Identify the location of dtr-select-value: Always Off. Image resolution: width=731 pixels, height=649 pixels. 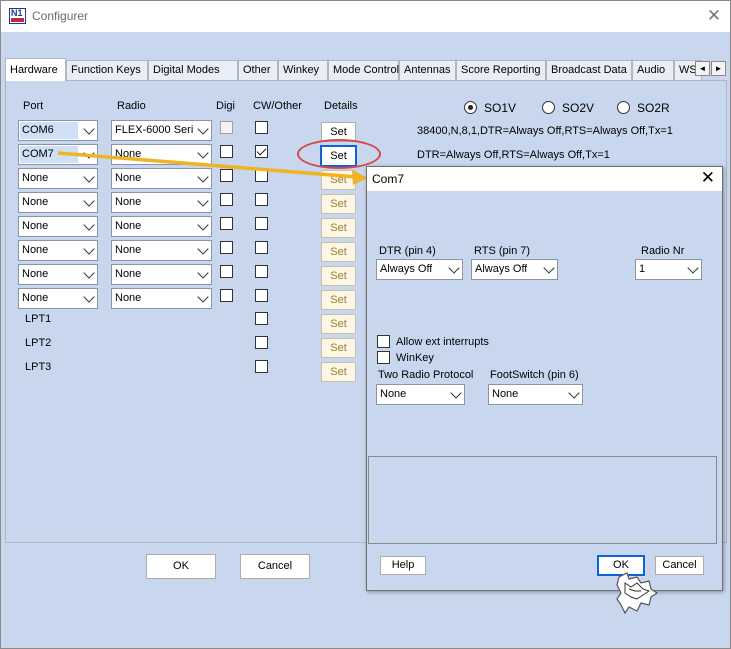
(406, 269).